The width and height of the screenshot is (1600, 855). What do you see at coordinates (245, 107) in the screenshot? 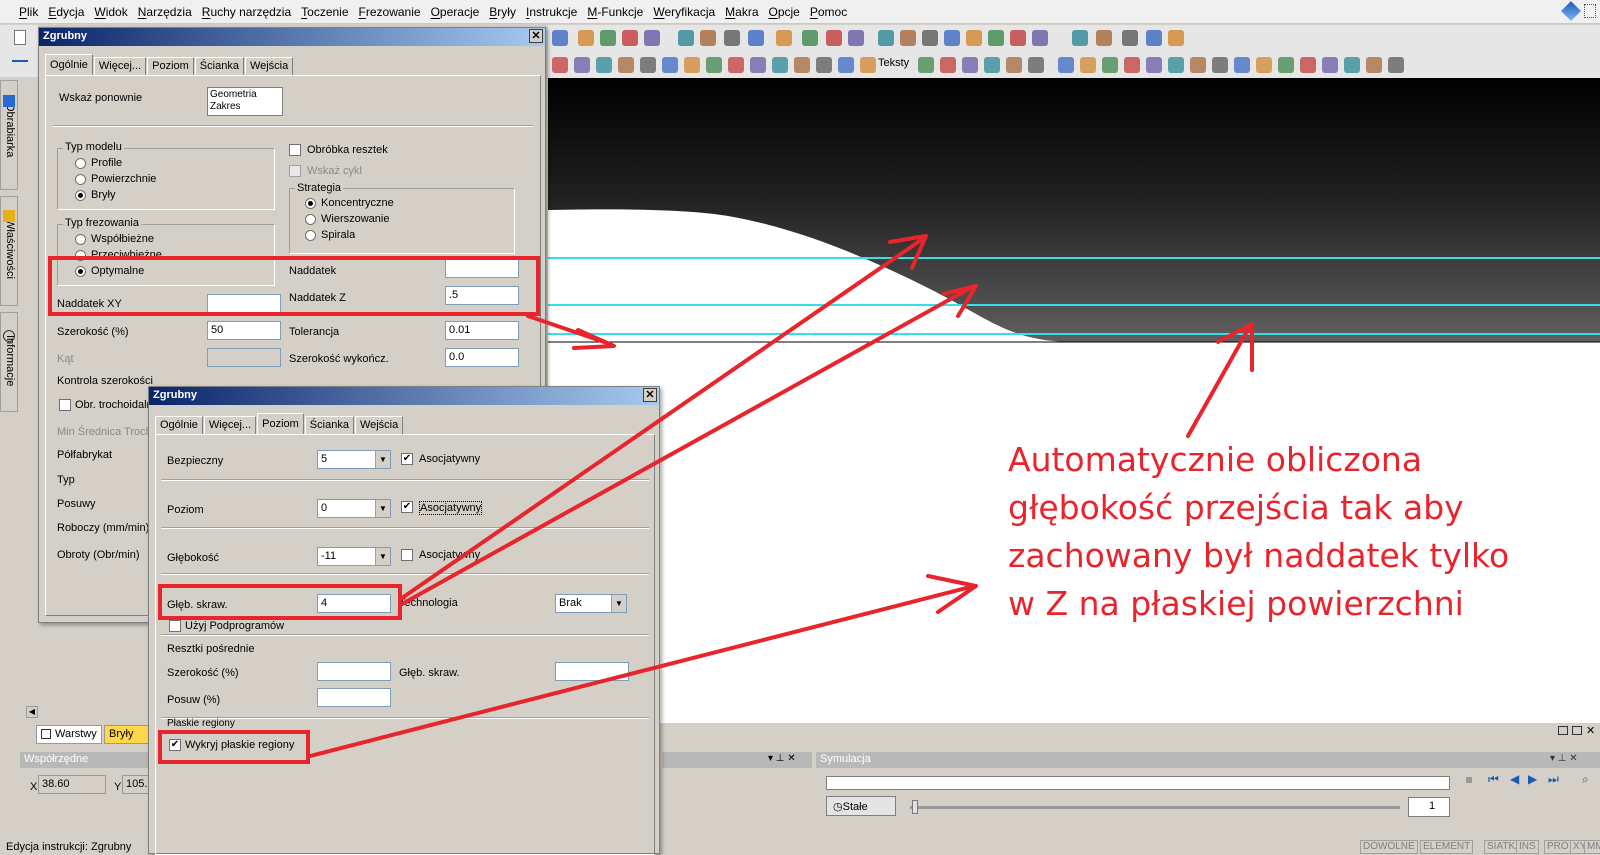
I see `list-item: Zakres` at bounding box center [245, 107].